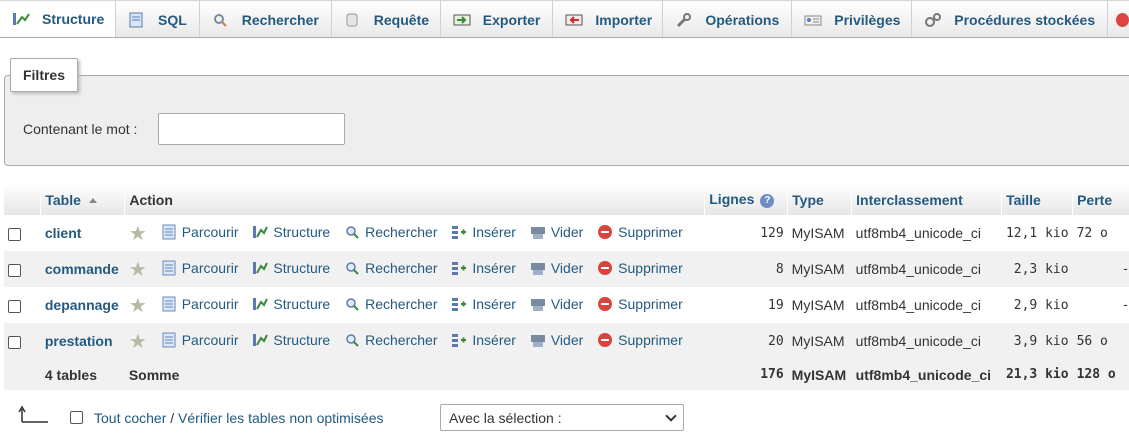 This screenshot has width=1129, height=447. Describe the element at coordinates (265, 18) in the screenshot. I see `tab-search: Rechercher` at that location.